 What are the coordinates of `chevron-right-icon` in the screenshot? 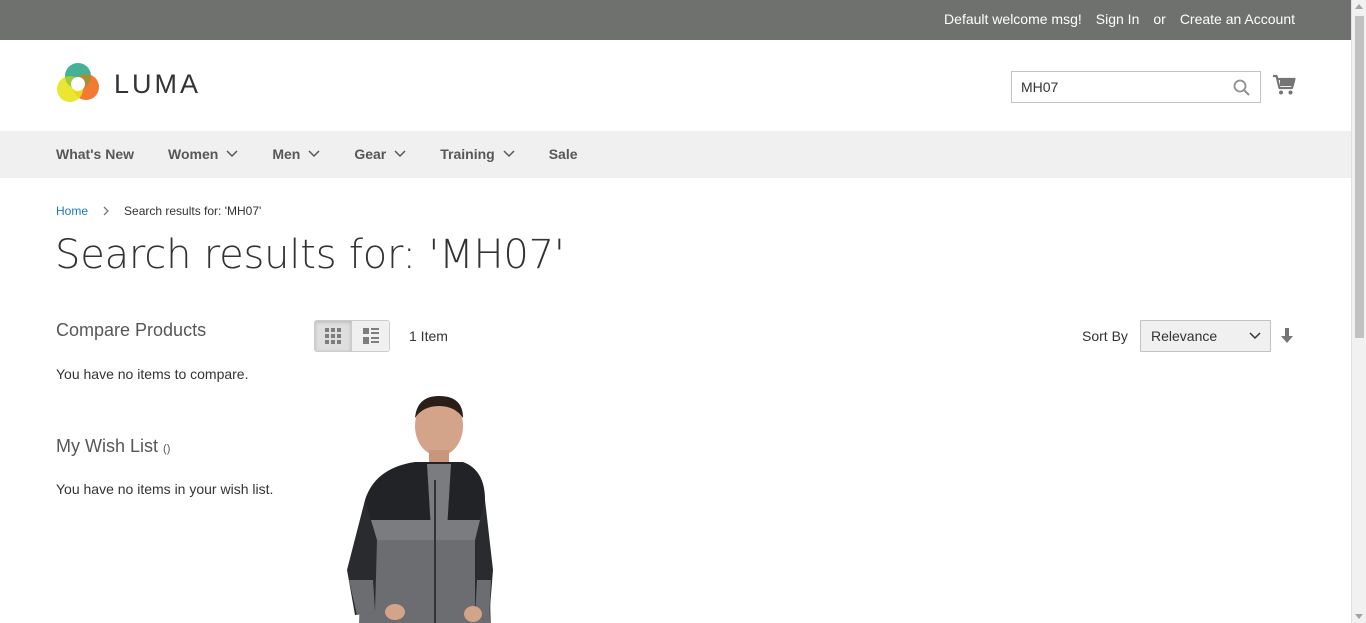 It's located at (106, 211).